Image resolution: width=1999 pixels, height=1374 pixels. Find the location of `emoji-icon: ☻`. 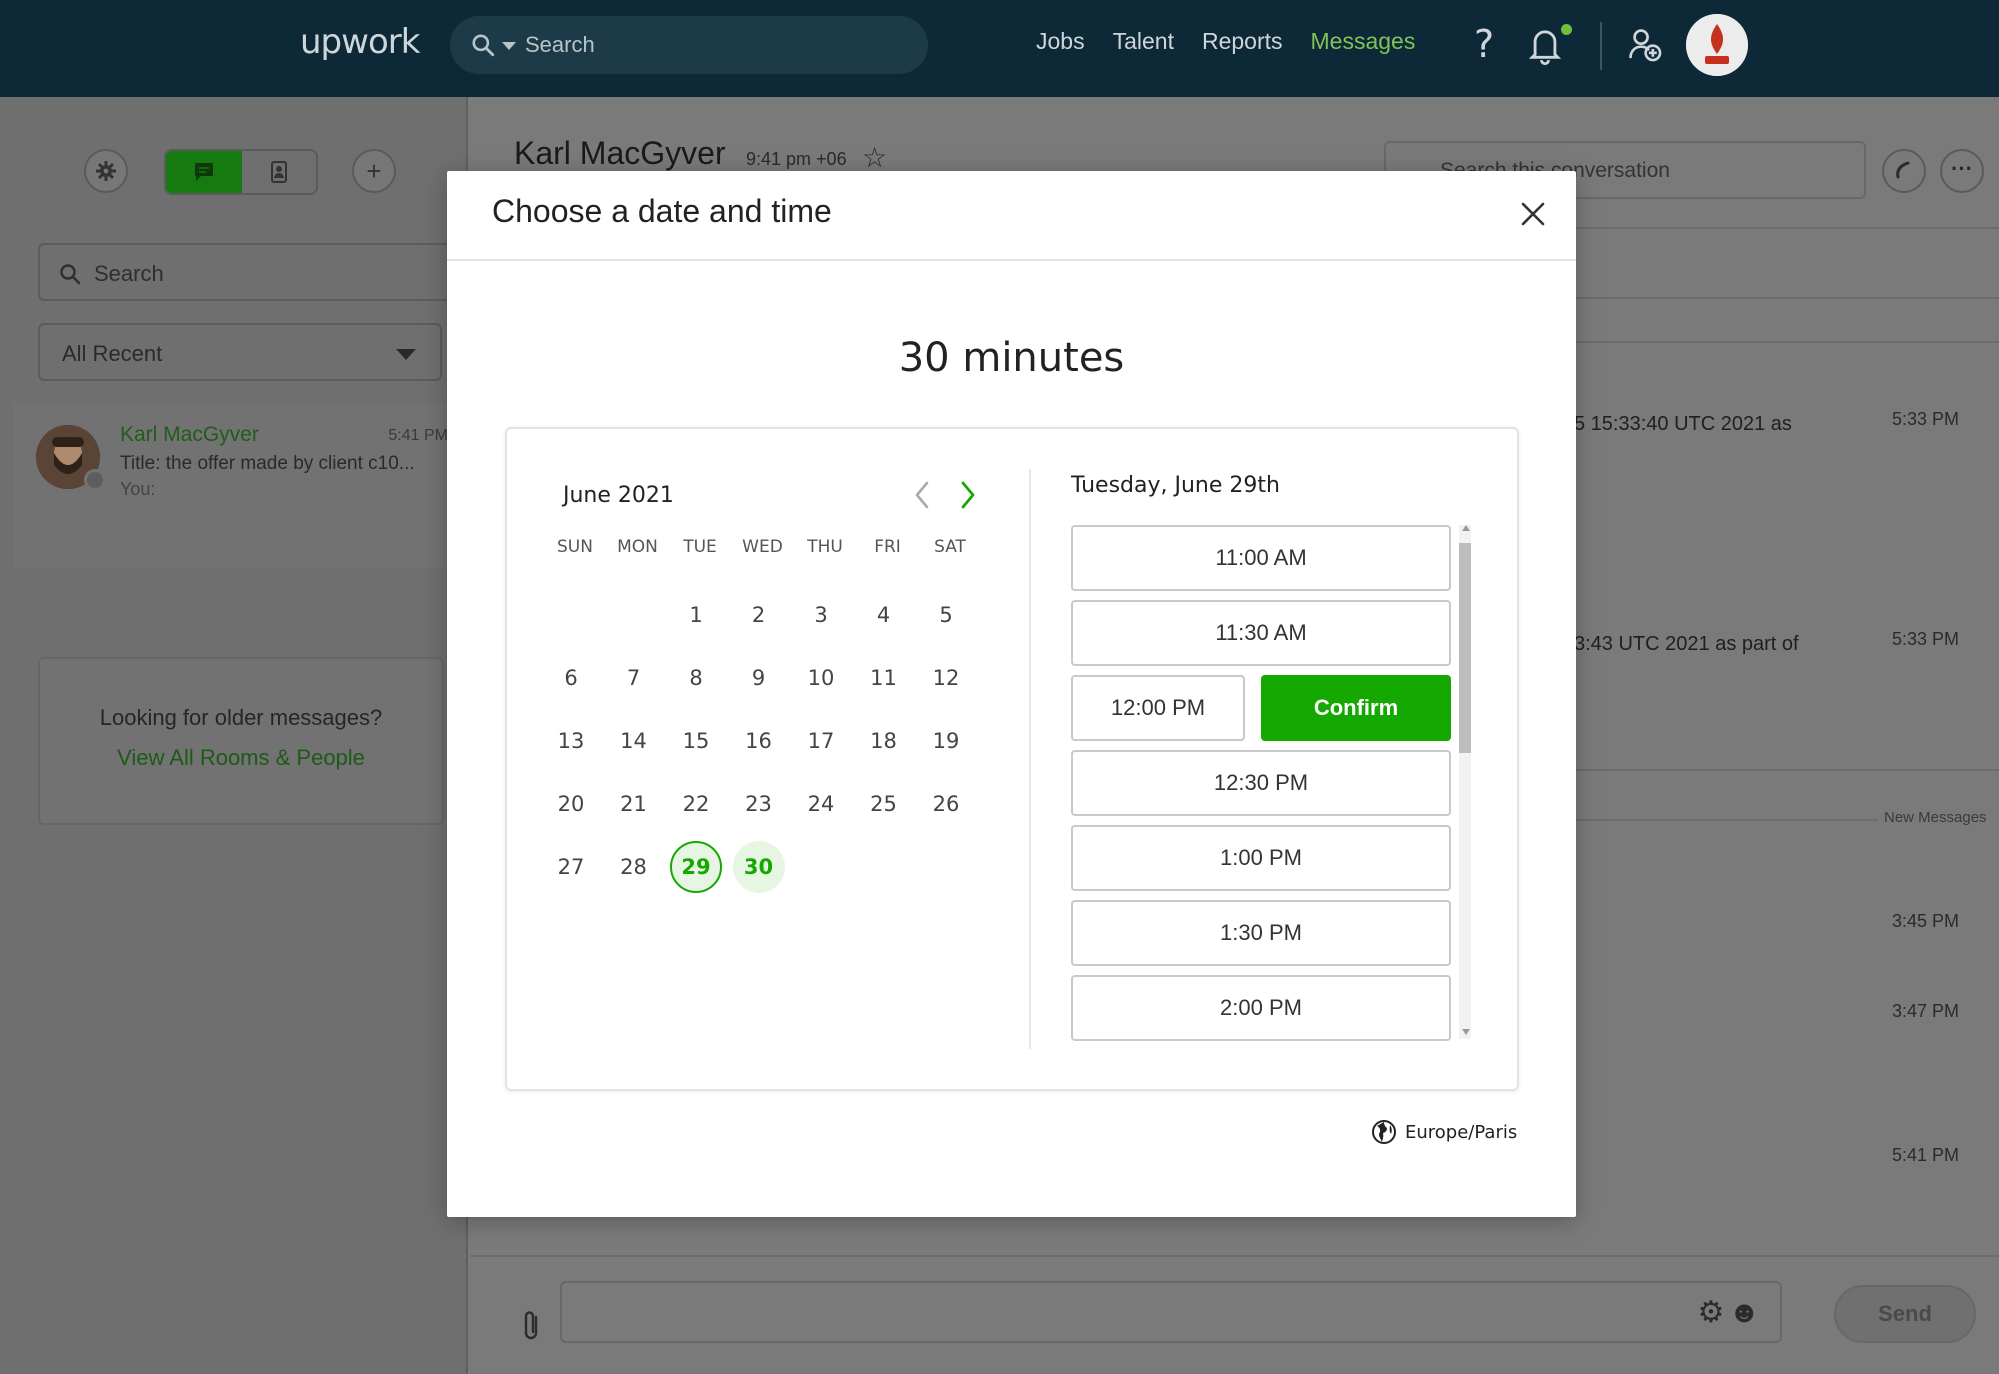

emoji-icon: ☻ is located at coordinates (1746, 1312).